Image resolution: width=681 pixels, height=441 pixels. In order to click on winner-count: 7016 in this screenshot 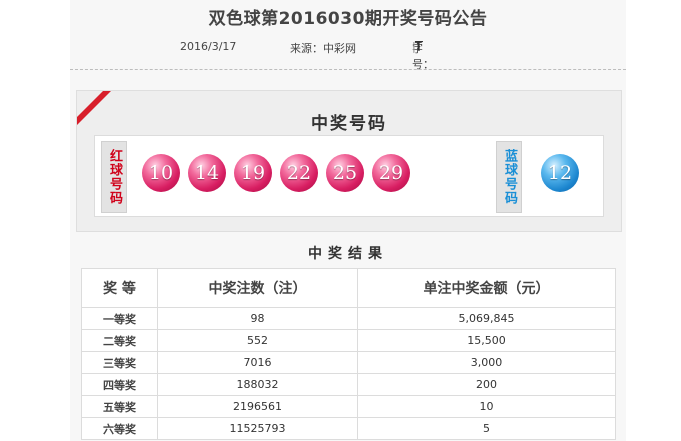, I will do `click(257, 362)`.